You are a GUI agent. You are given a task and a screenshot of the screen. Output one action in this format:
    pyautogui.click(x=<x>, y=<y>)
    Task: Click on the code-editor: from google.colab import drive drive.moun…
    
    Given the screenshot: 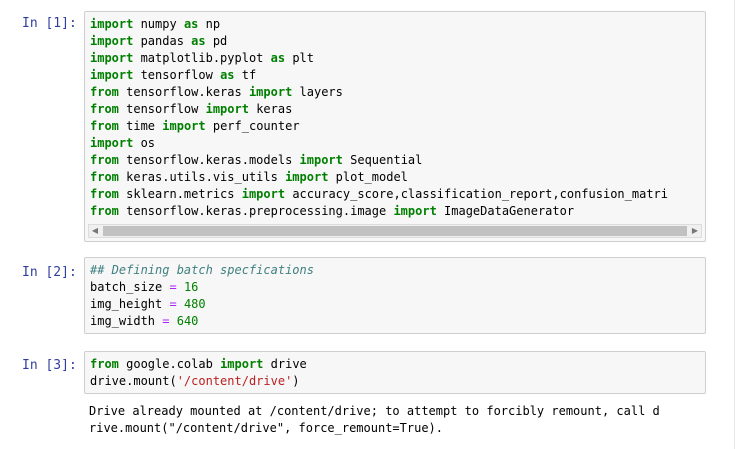 What is the action you would take?
    pyautogui.click(x=395, y=372)
    